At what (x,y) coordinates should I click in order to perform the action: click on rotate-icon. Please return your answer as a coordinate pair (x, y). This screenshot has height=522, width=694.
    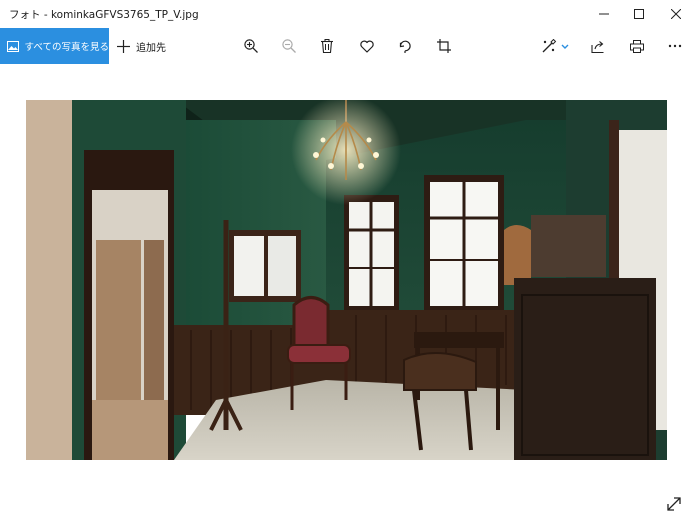
    Looking at the image, I should click on (405, 46).